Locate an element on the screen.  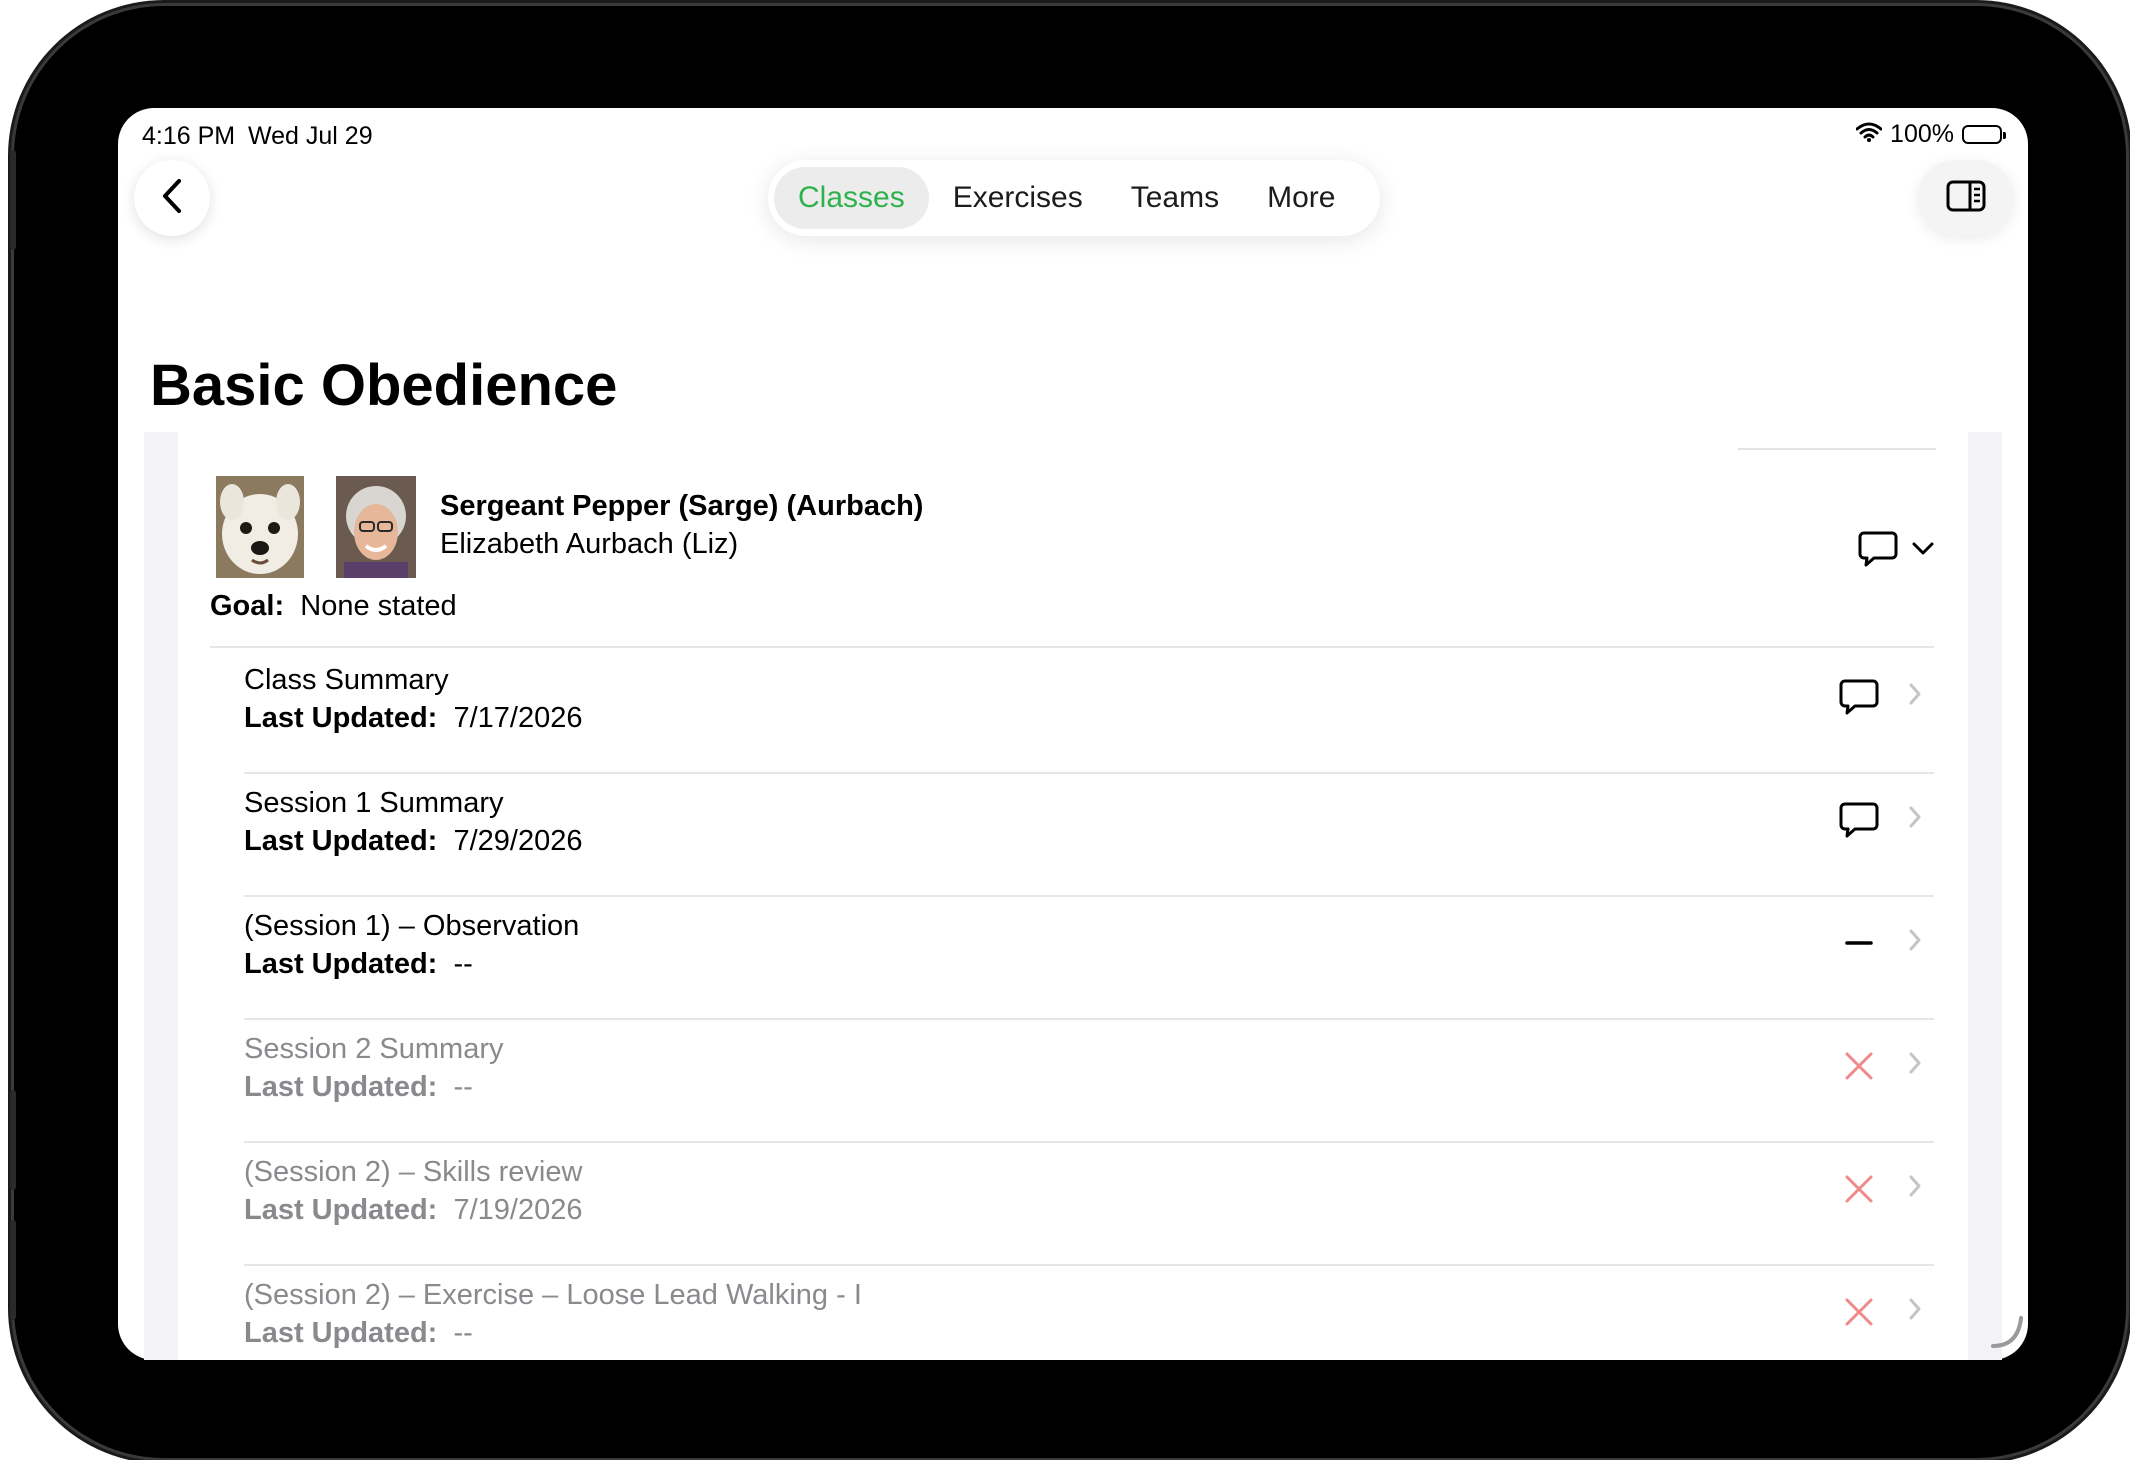
last-updated-value: 7/17/2026 is located at coordinates (518, 718).